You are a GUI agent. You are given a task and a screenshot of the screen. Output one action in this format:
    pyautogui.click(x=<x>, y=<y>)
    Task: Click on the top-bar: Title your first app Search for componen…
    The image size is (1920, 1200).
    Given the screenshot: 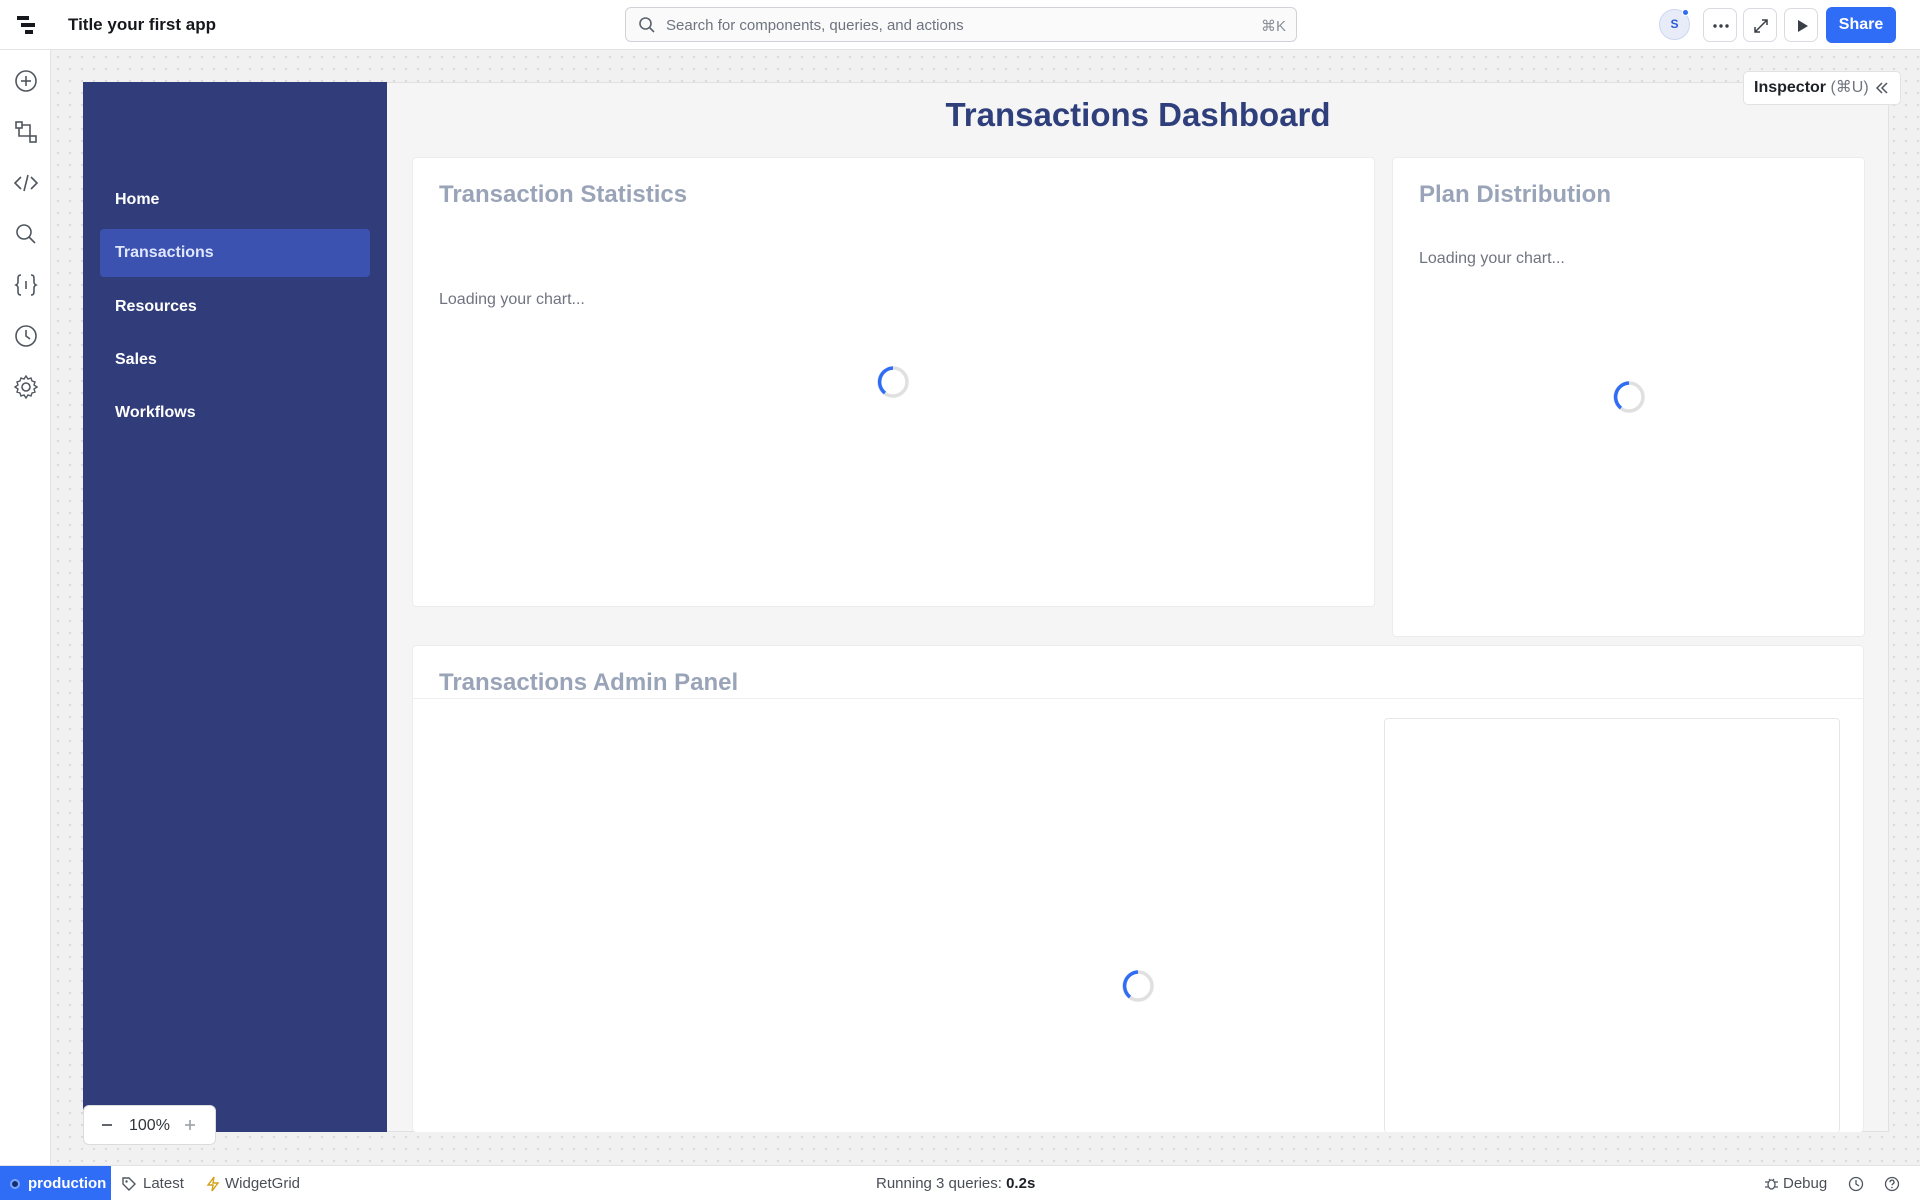 What is the action you would take?
    pyautogui.click(x=960, y=25)
    